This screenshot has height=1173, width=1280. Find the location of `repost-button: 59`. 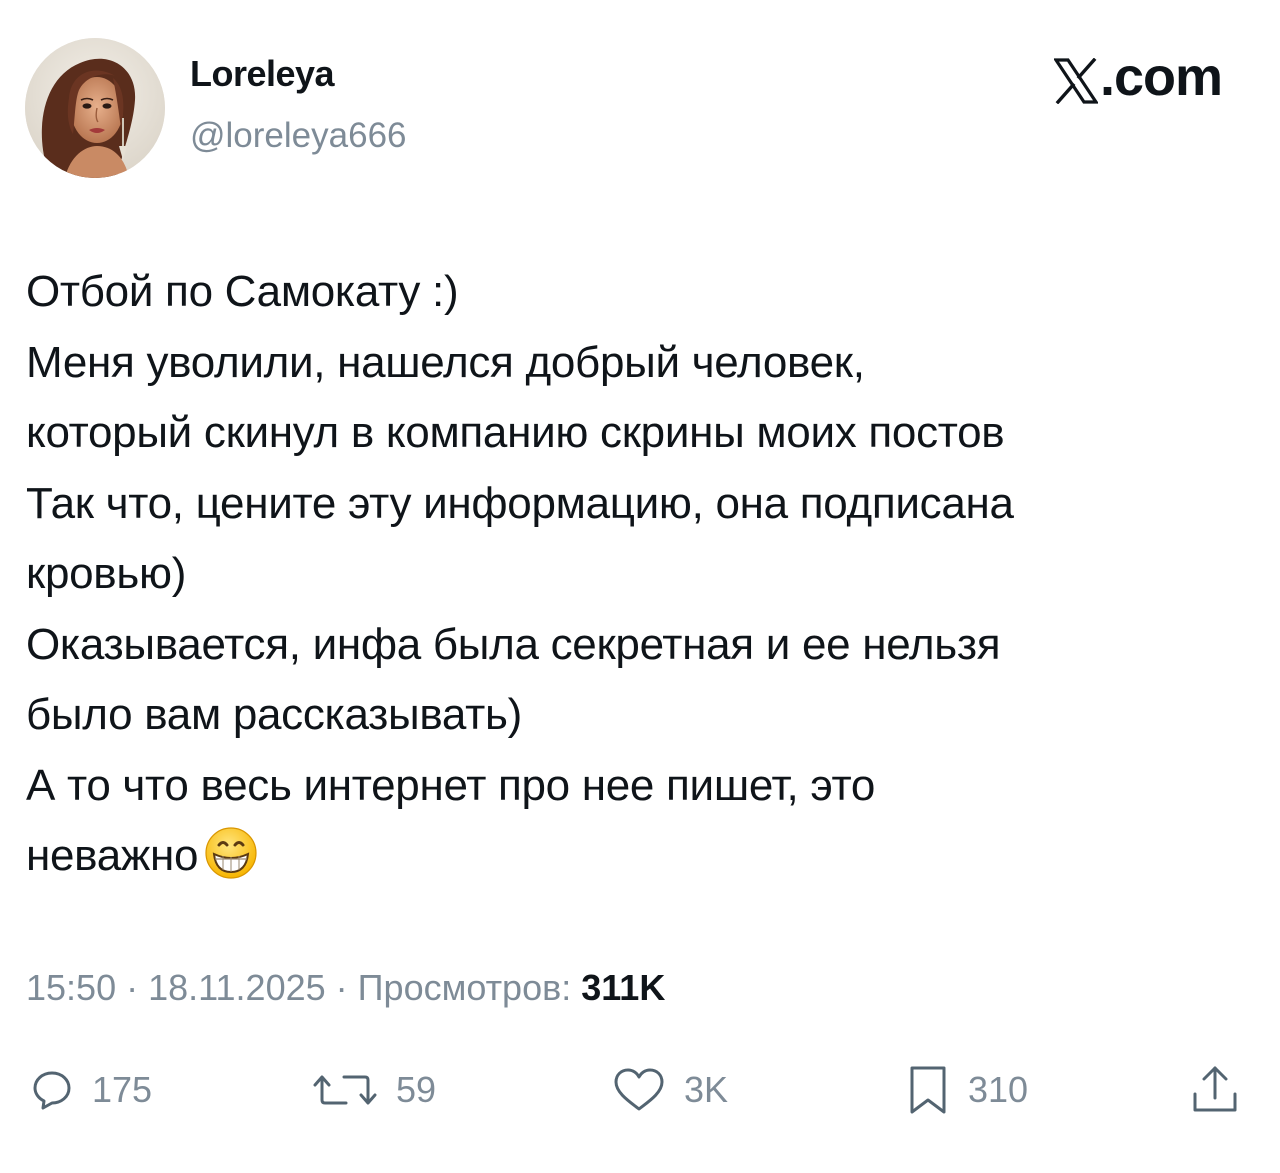

repost-button: 59 is located at coordinates (374, 1090).